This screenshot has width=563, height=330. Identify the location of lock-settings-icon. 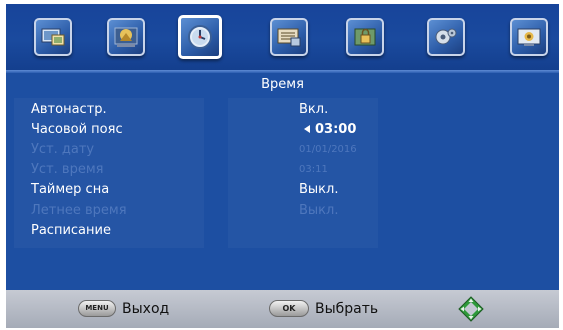
(365, 37).